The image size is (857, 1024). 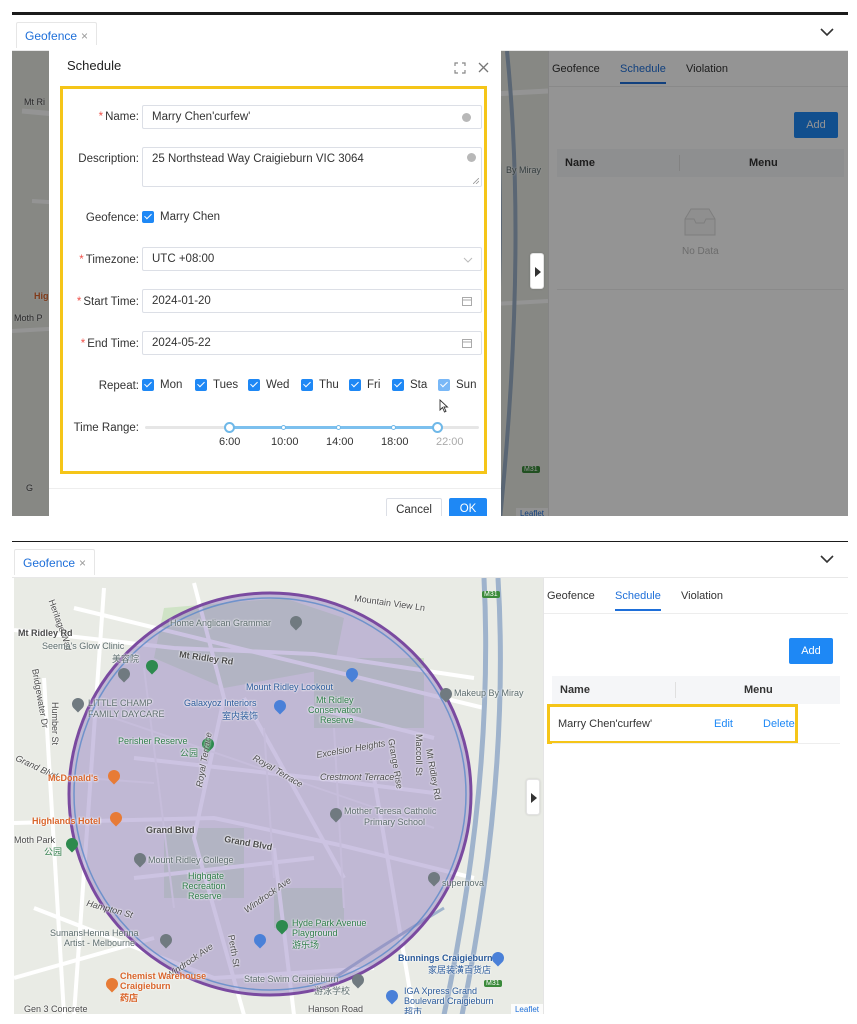 I want to click on map-label-home-anglican: Home Anglican Grammar, so click(x=221, y=623).